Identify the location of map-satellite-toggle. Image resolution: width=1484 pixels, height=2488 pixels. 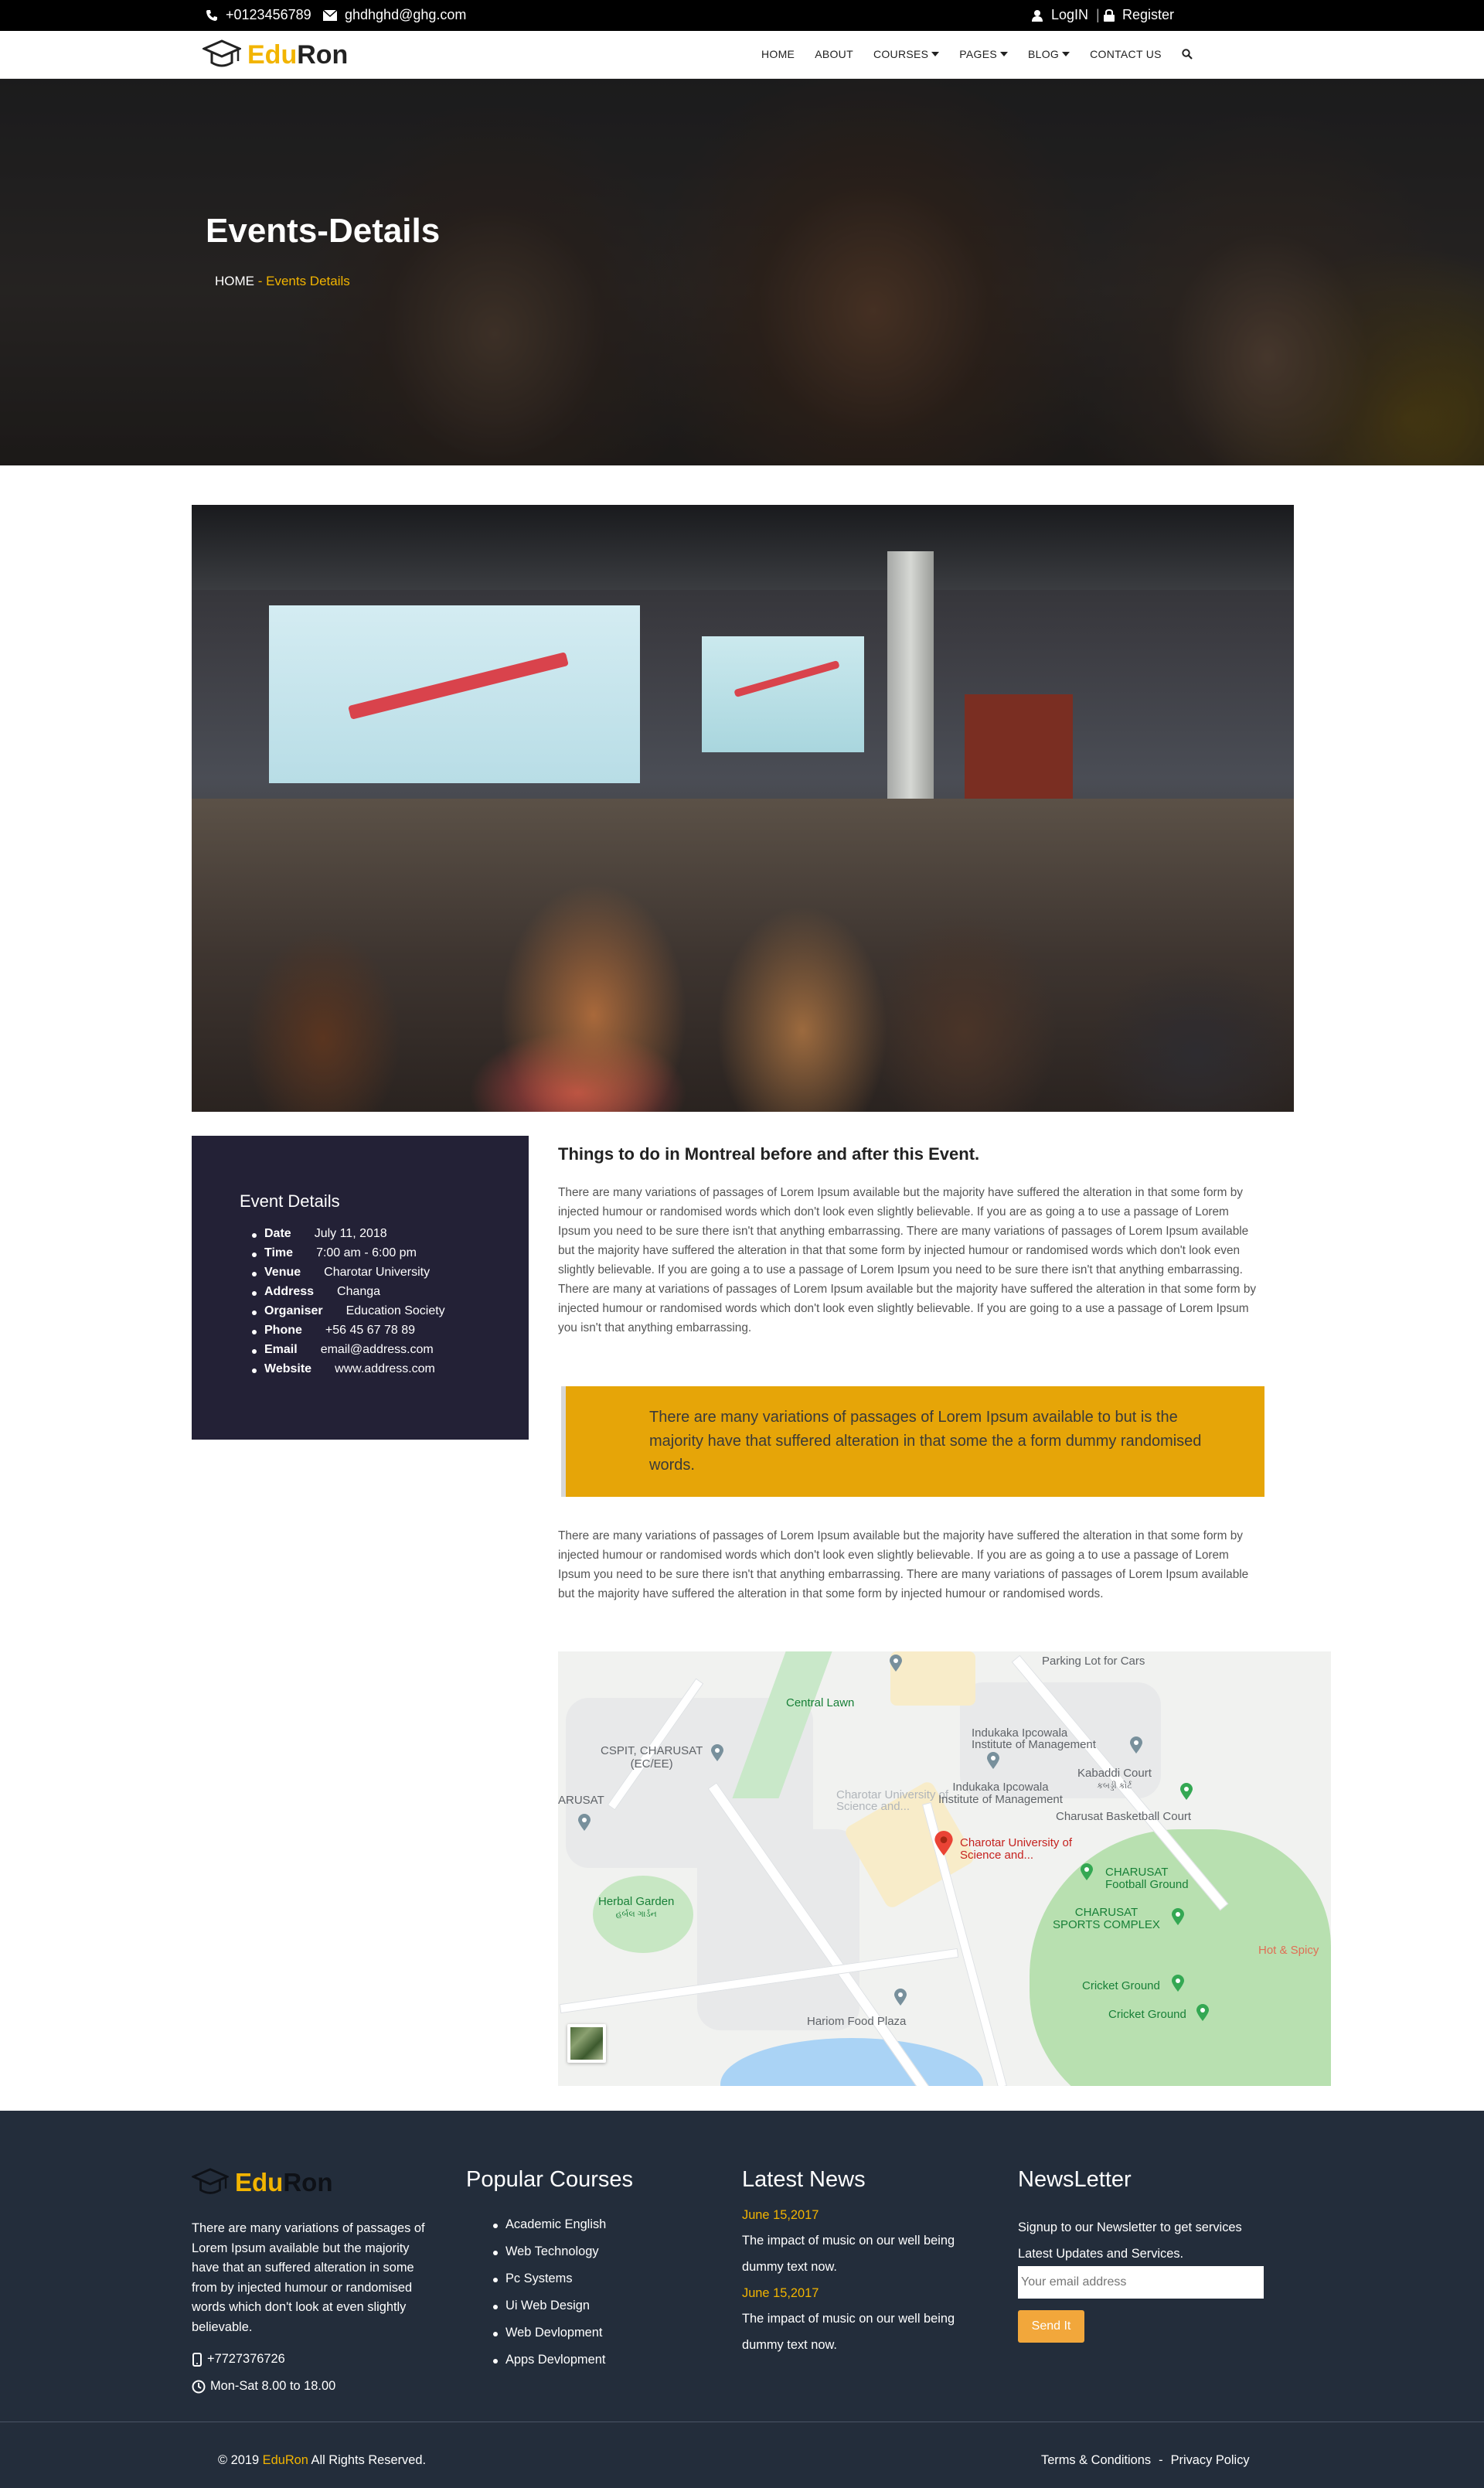
(586, 2043).